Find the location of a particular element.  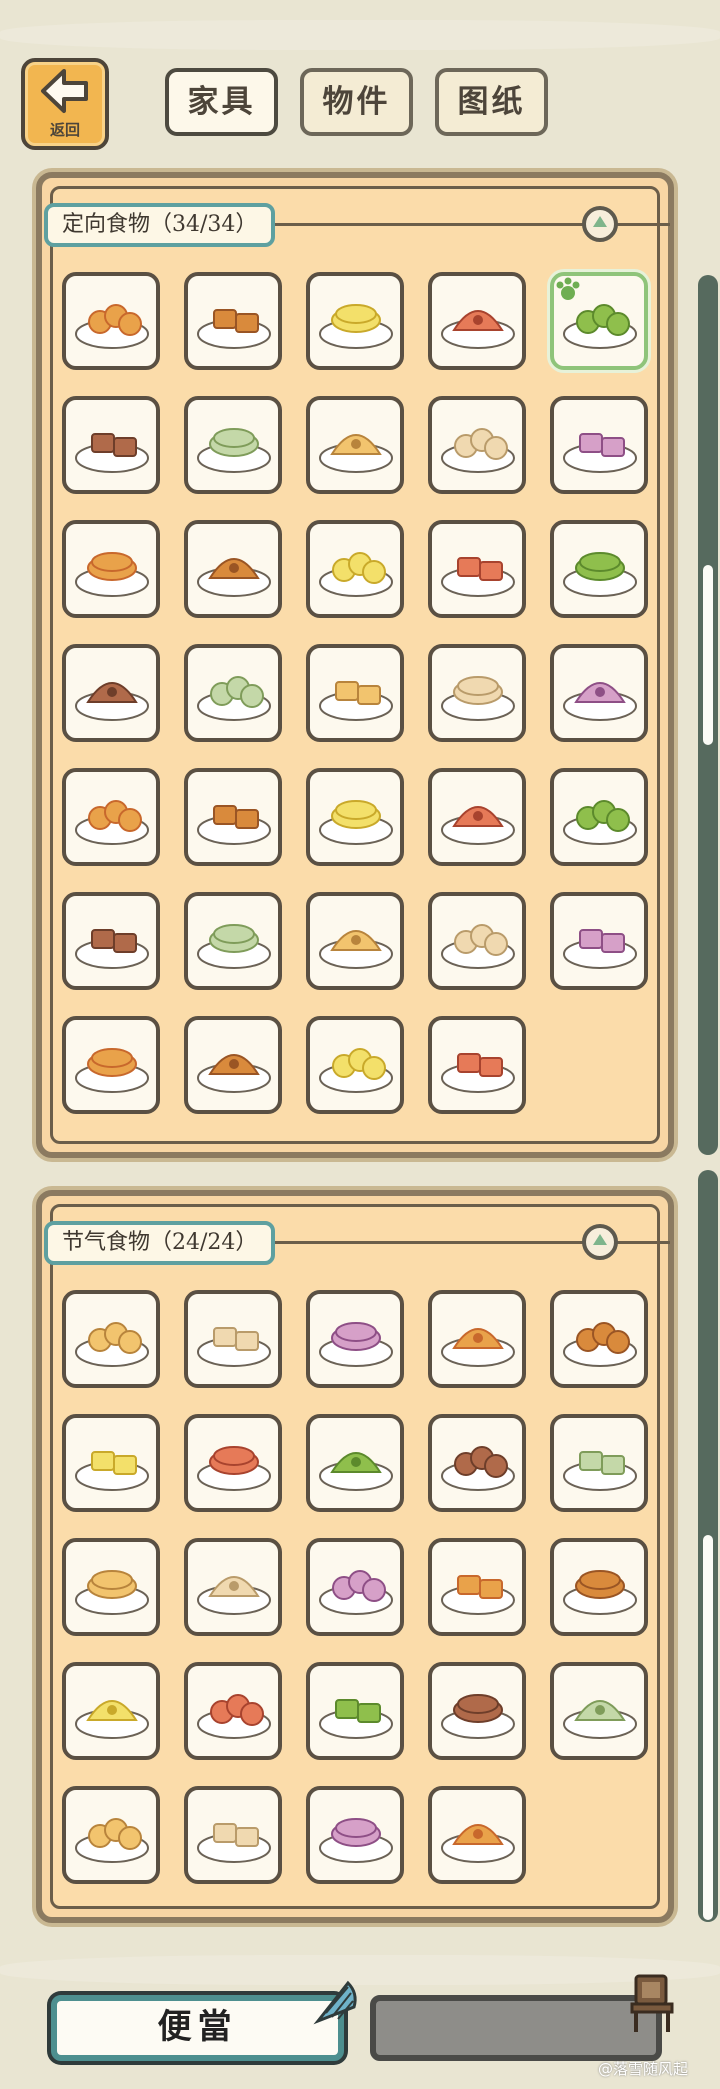

food-item-mochi-cups is located at coordinates (477, 693).